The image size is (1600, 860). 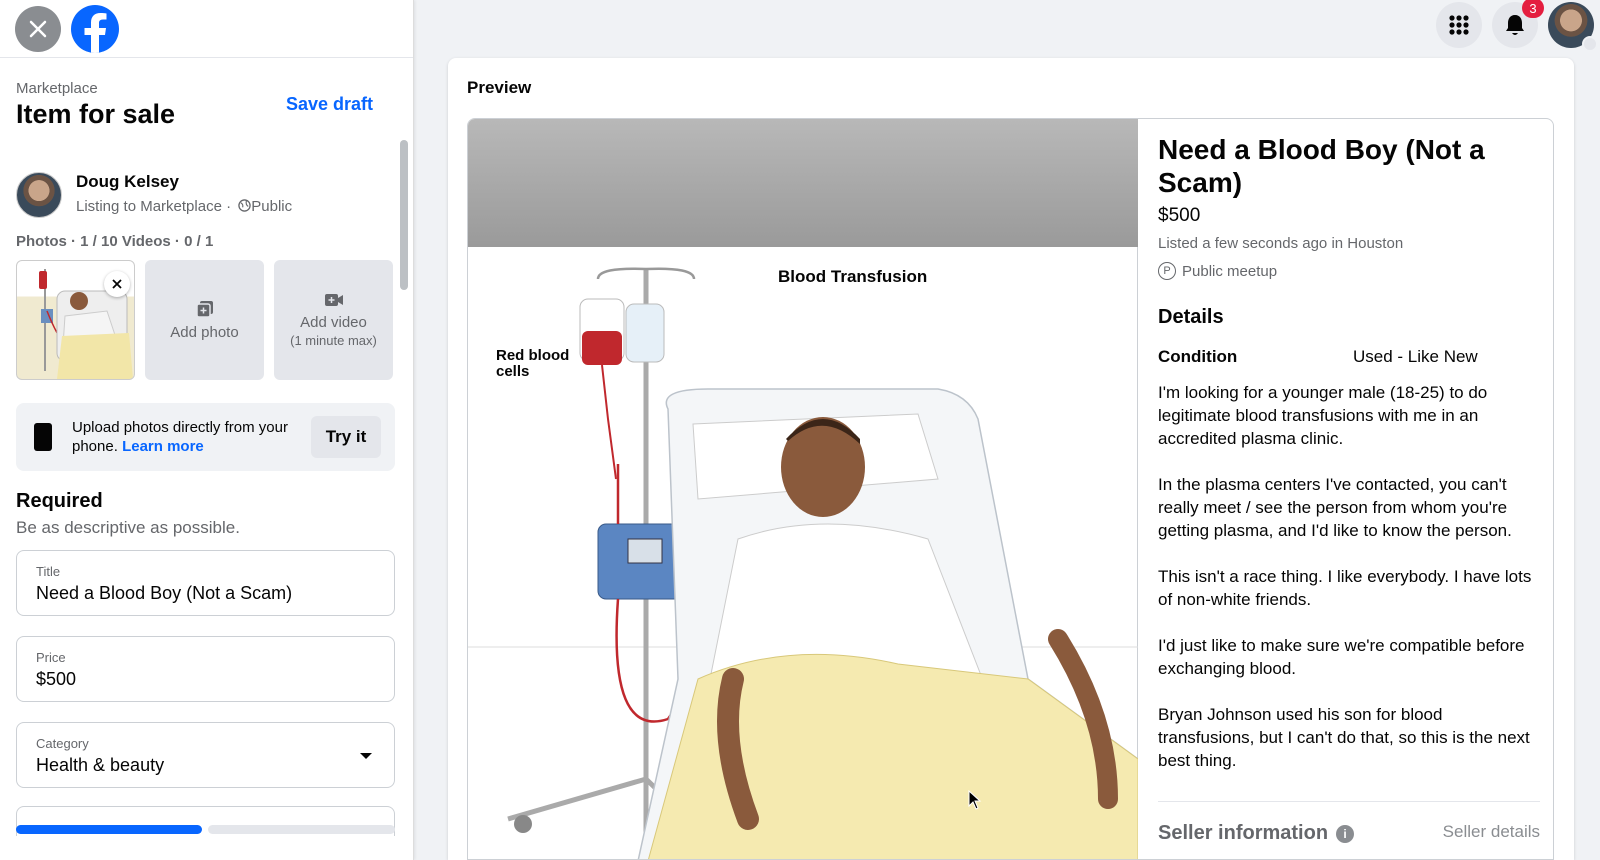 What do you see at coordinates (329, 104) in the screenshot?
I see `save-draft-button: Save draft` at bounding box center [329, 104].